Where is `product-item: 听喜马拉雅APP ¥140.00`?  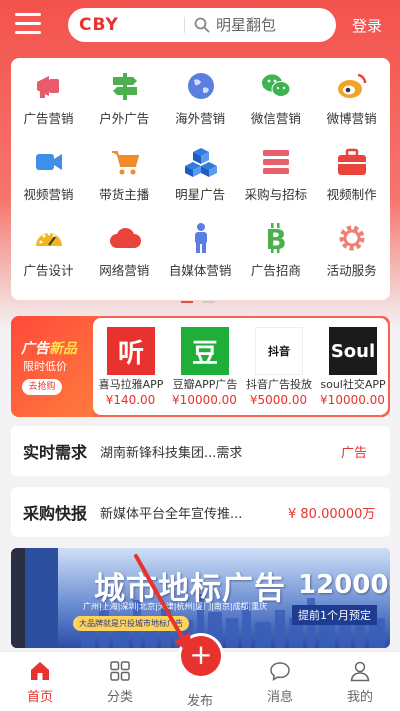
product-item: 听喜马拉雅APP ¥140.00 is located at coordinates (130, 366).